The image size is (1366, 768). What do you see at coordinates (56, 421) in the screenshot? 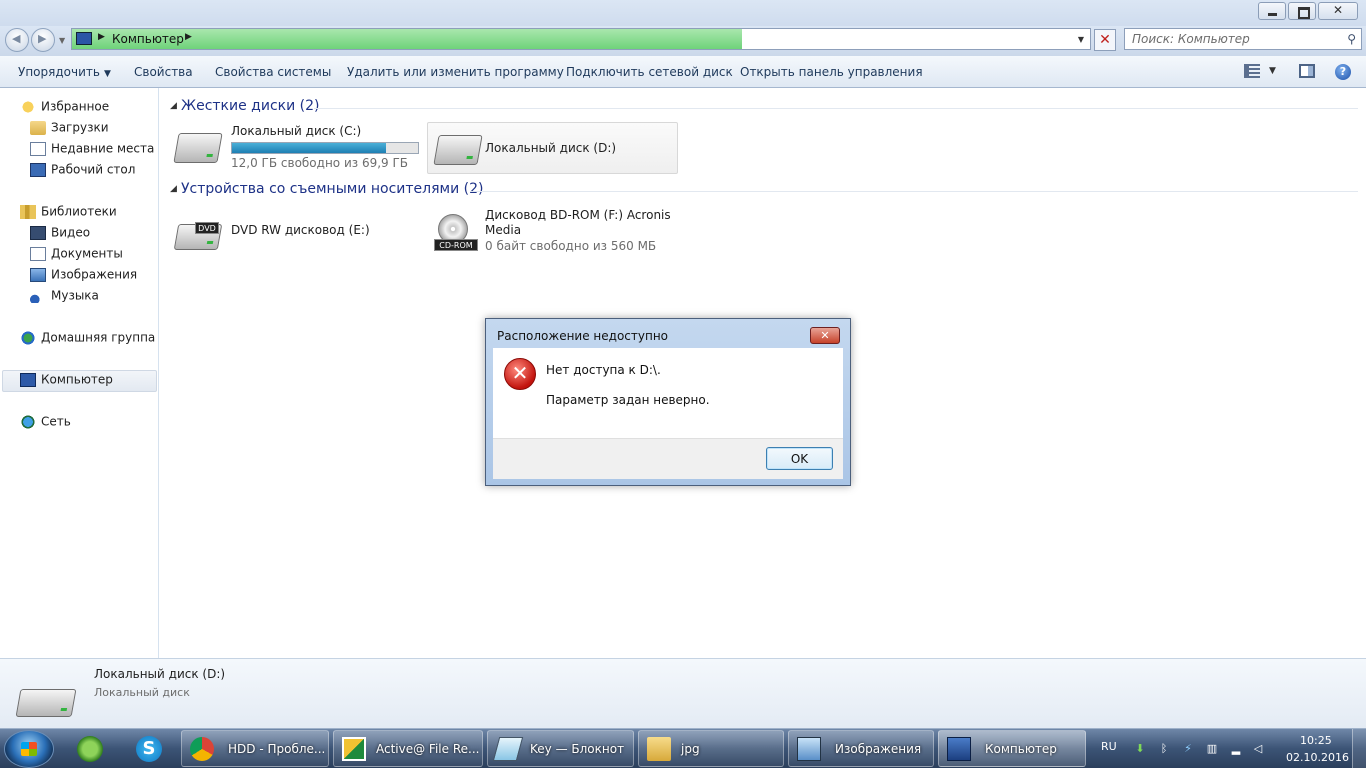
I see `sidebar-item-label: Сеть` at bounding box center [56, 421].